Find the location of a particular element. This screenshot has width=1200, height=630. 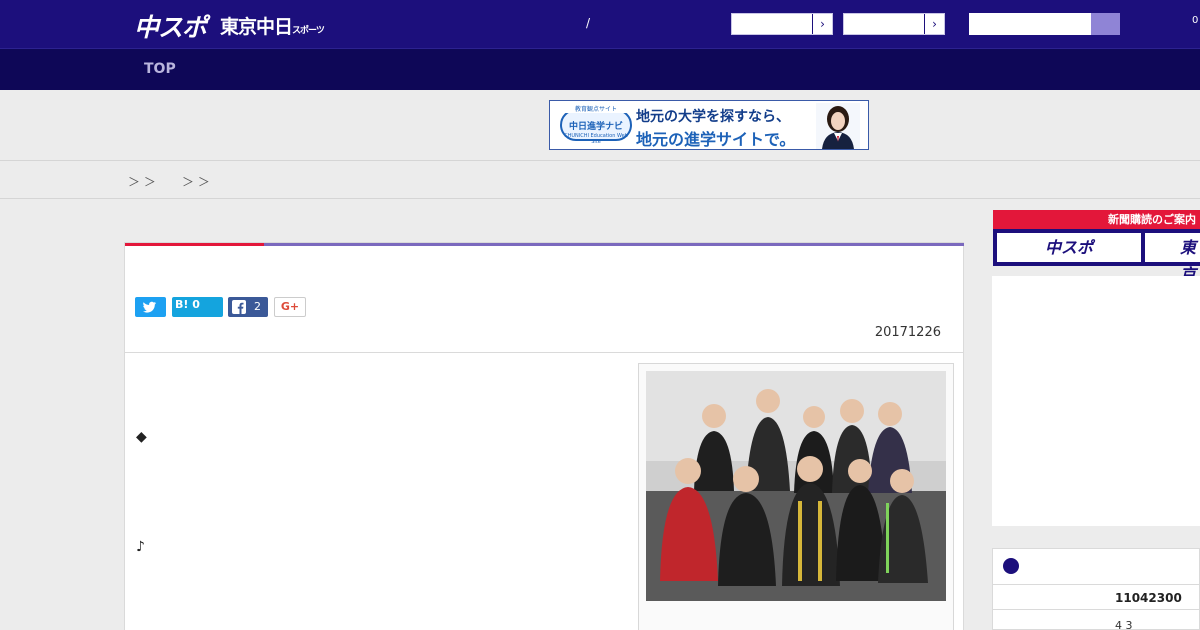

badge-sub-text: CHUNICHI Education Web Site is located at coordinates (596, 139).